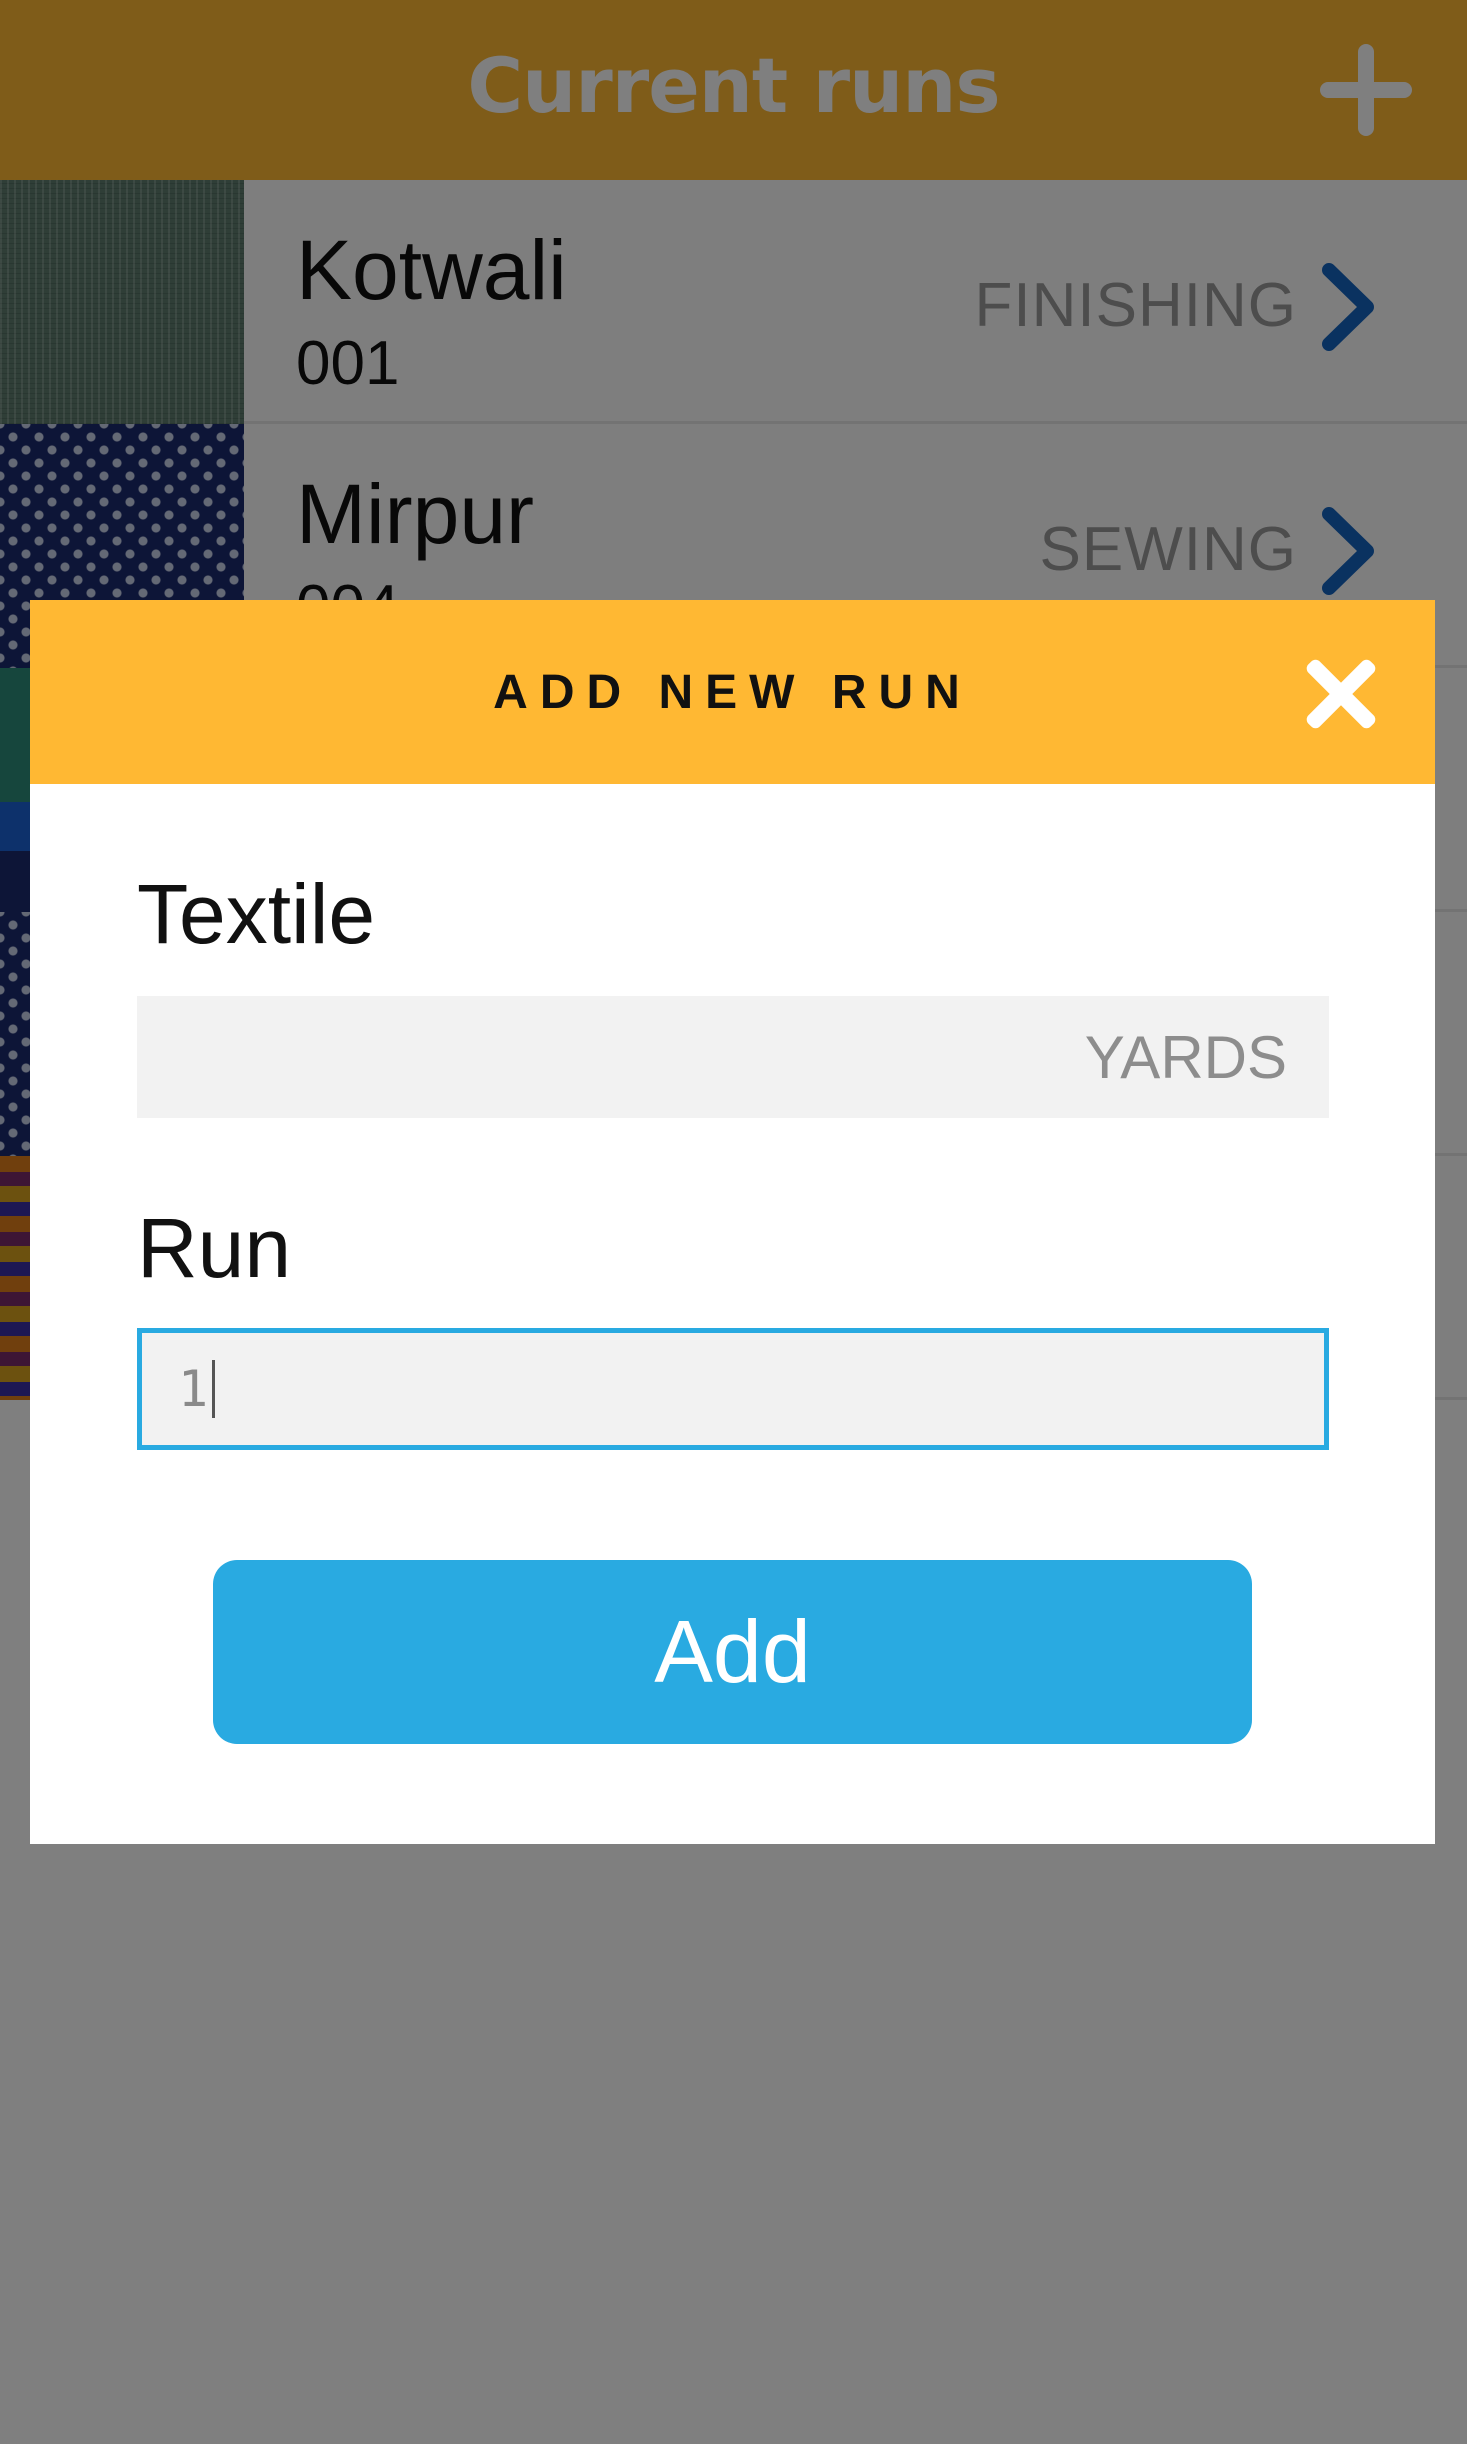  What do you see at coordinates (1185, 1057) in the screenshot?
I see `yards-unit: YARDS` at bounding box center [1185, 1057].